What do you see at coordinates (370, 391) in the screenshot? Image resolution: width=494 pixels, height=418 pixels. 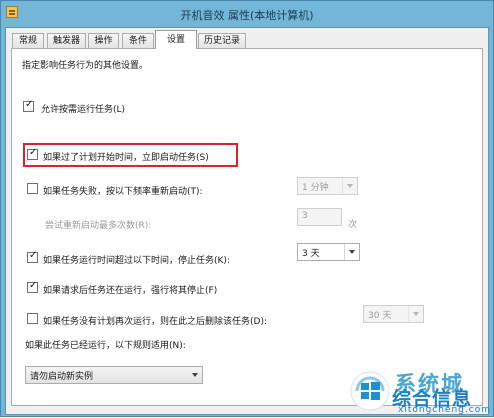 I see `windows-logo-icon` at bounding box center [370, 391].